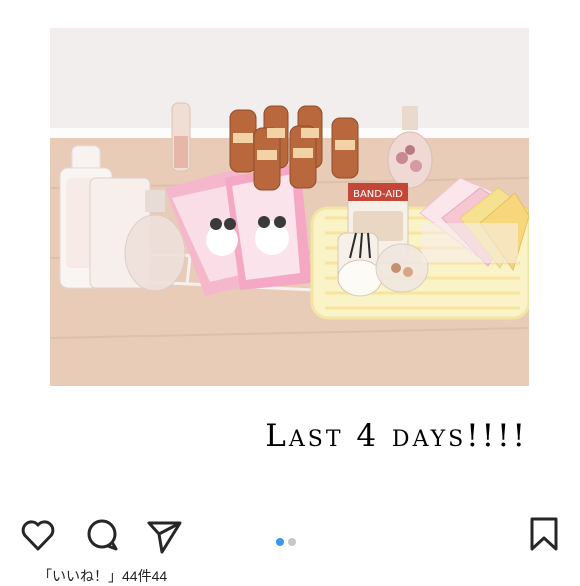  I want to click on post-action-bar, so click(290, 533).